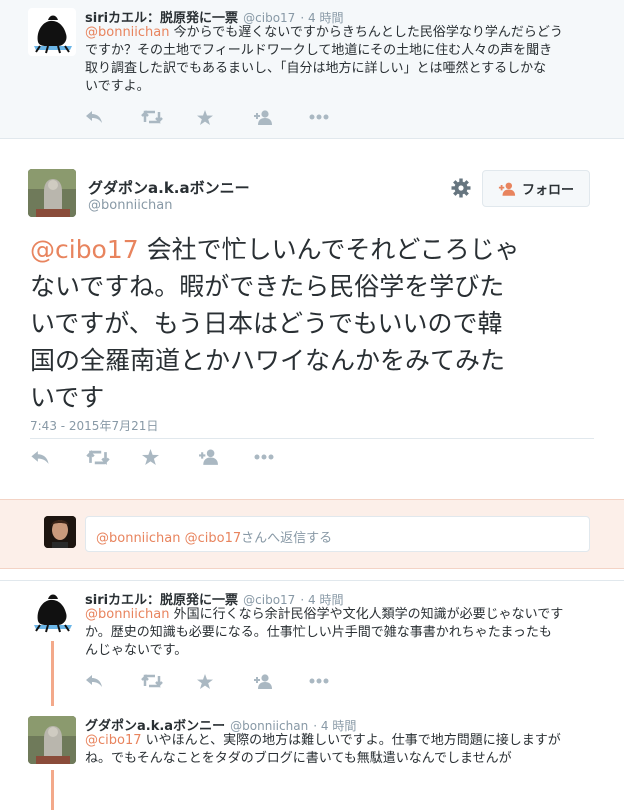 This screenshot has height=810, width=624. Describe the element at coordinates (547, 190) in the screenshot. I see `follow-label: フォロー` at that location.